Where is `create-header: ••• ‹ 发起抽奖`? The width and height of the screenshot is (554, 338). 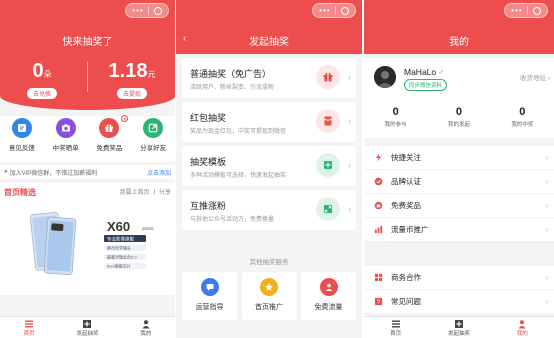 create-header: ••• ‹ 发起抽奖 is located at coordinates (269, 27).